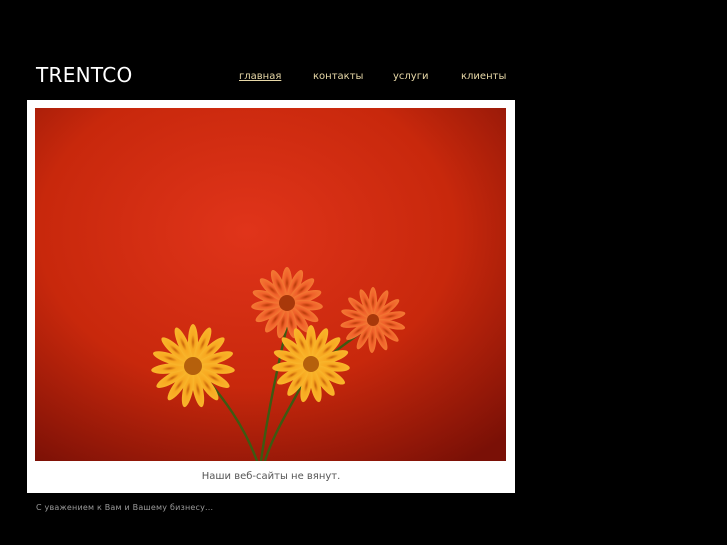 The width and height of the screenshot is (727, 545). What do you see at coordinates (271, 476) in the screenshot?
I see `photo-caption: Наши веб-сайты не вянут.` at bounding box center [271, 476].